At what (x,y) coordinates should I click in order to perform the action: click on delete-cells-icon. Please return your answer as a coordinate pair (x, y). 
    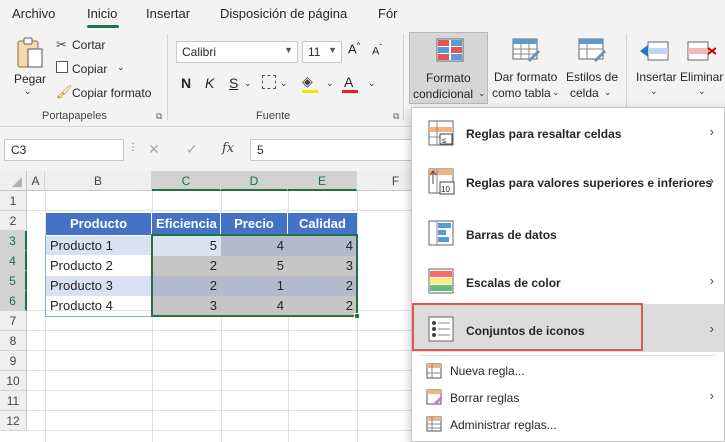
    Looking at the image, I should click on (701, 51).